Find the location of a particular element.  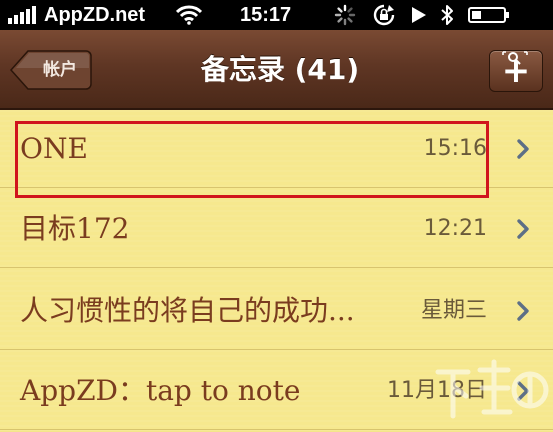

note-title: ONE is located at coordinates (54, 148).